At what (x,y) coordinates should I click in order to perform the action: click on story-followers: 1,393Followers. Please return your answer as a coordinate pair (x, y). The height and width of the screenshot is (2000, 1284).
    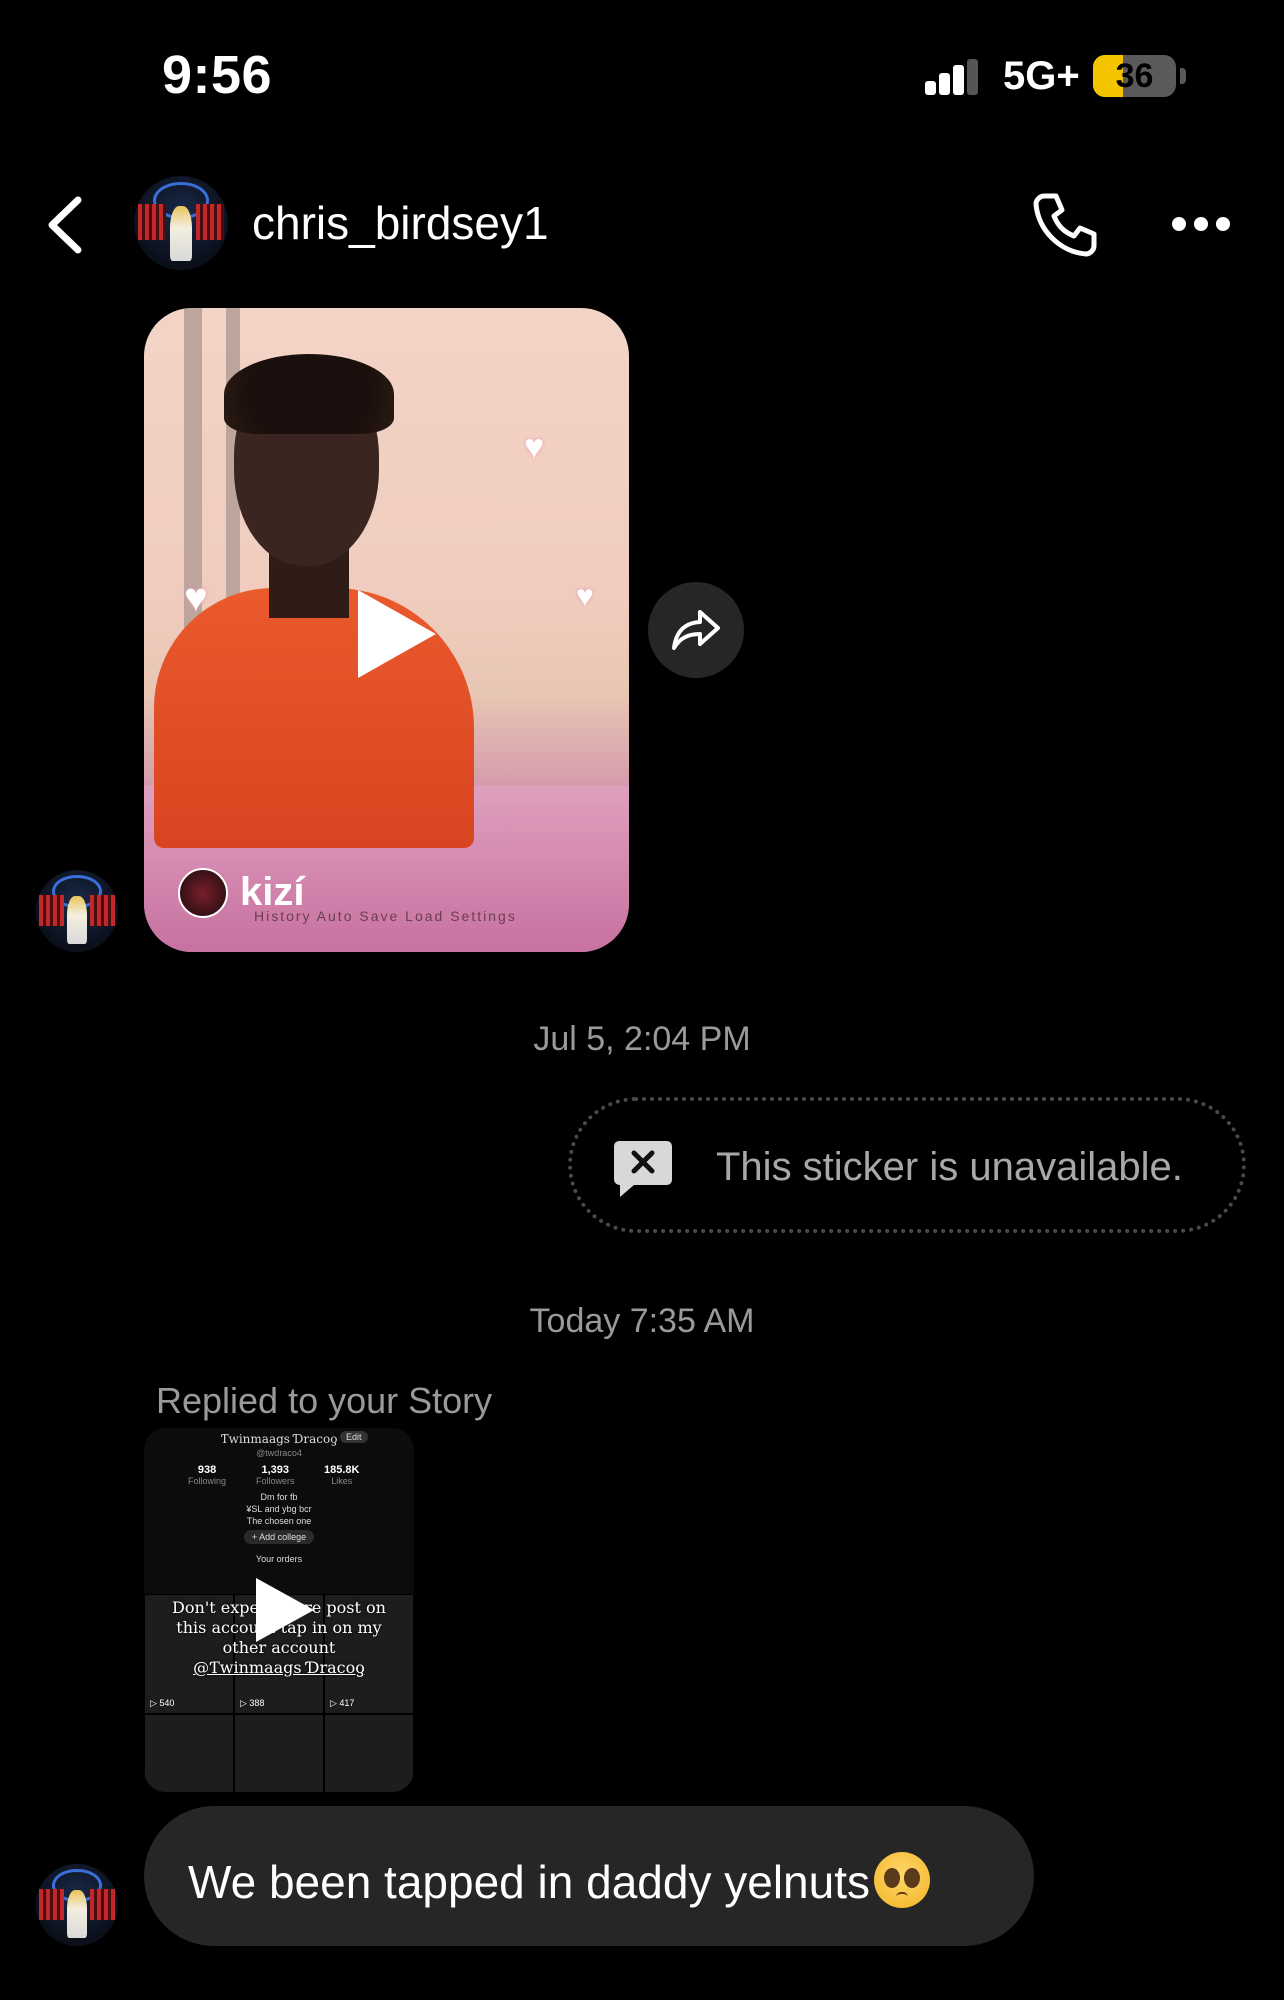
    Looking at the image, I should click on (275, 1475).